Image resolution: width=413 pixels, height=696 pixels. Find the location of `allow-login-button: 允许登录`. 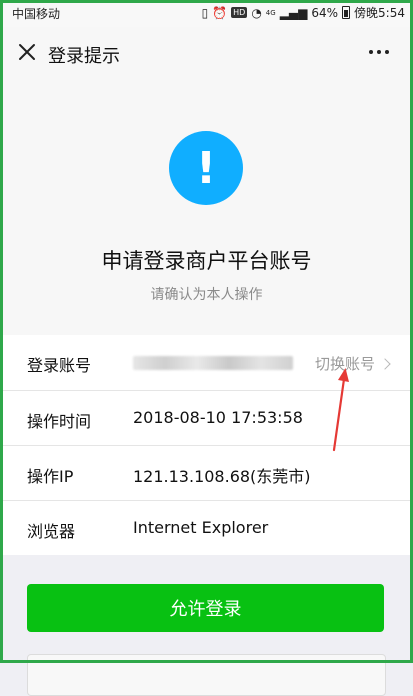

allow-login-button: 允许登录 is located at coordinates (205, 608).